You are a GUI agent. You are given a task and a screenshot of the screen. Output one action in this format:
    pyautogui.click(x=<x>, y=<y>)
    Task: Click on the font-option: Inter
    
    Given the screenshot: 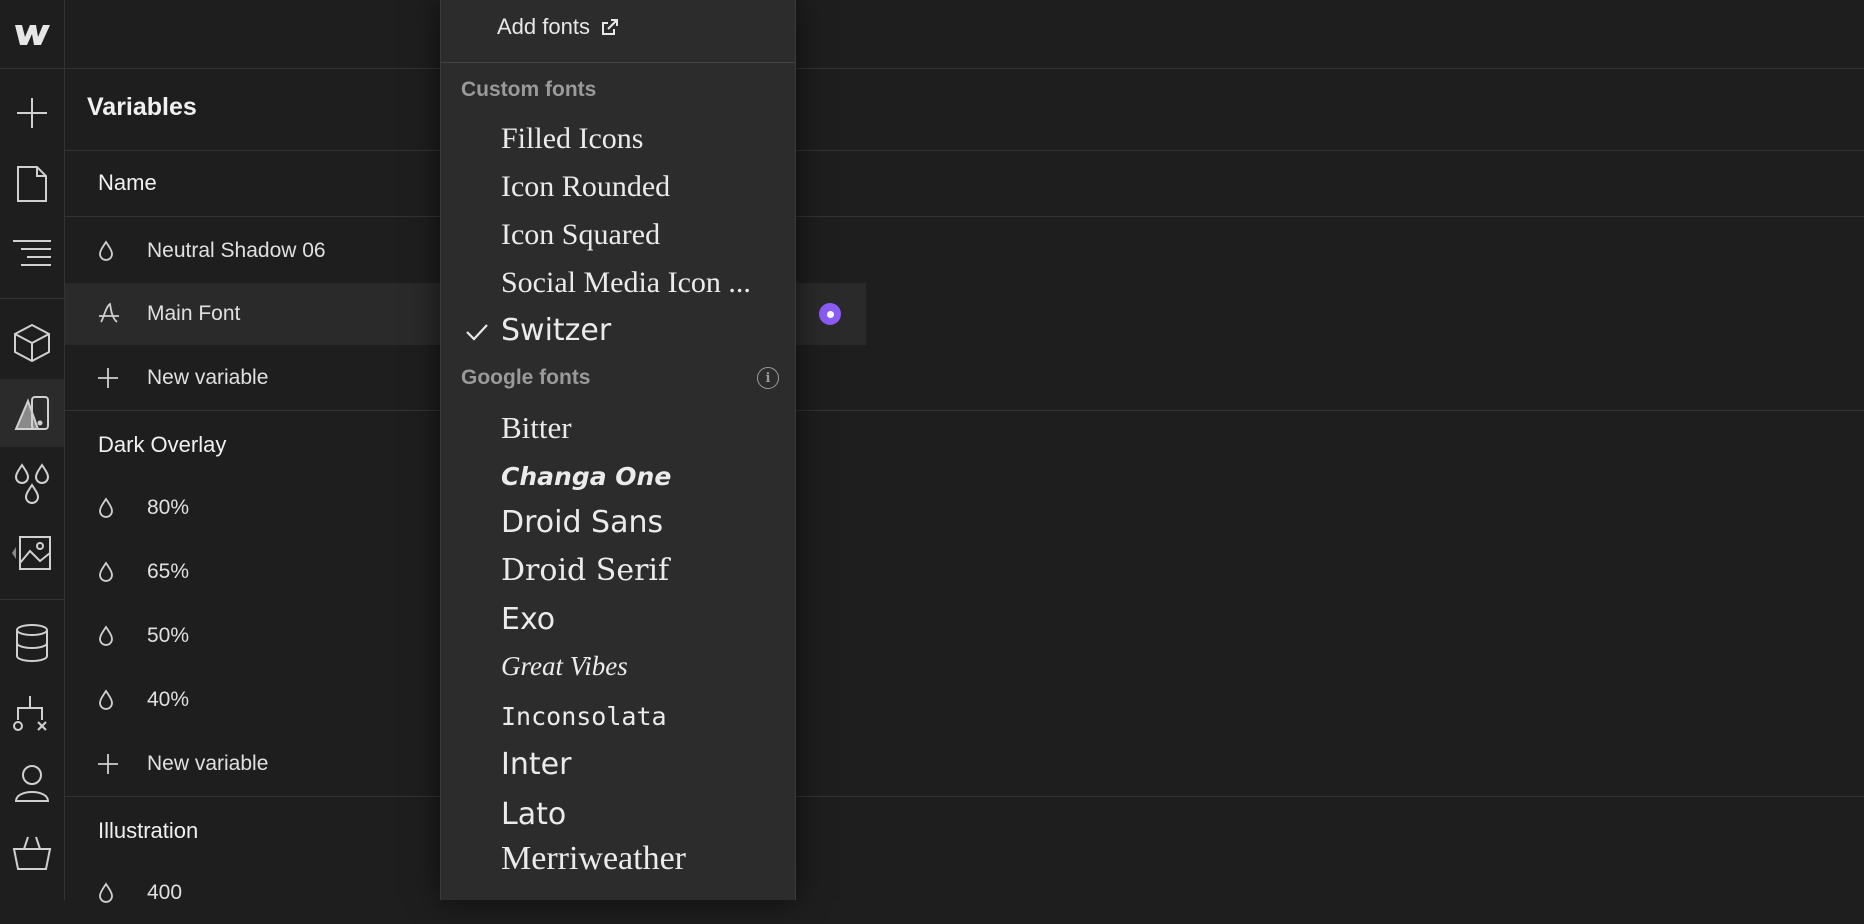 What is the action you would take?
    pyautogui.click(x=536, y=764)
    